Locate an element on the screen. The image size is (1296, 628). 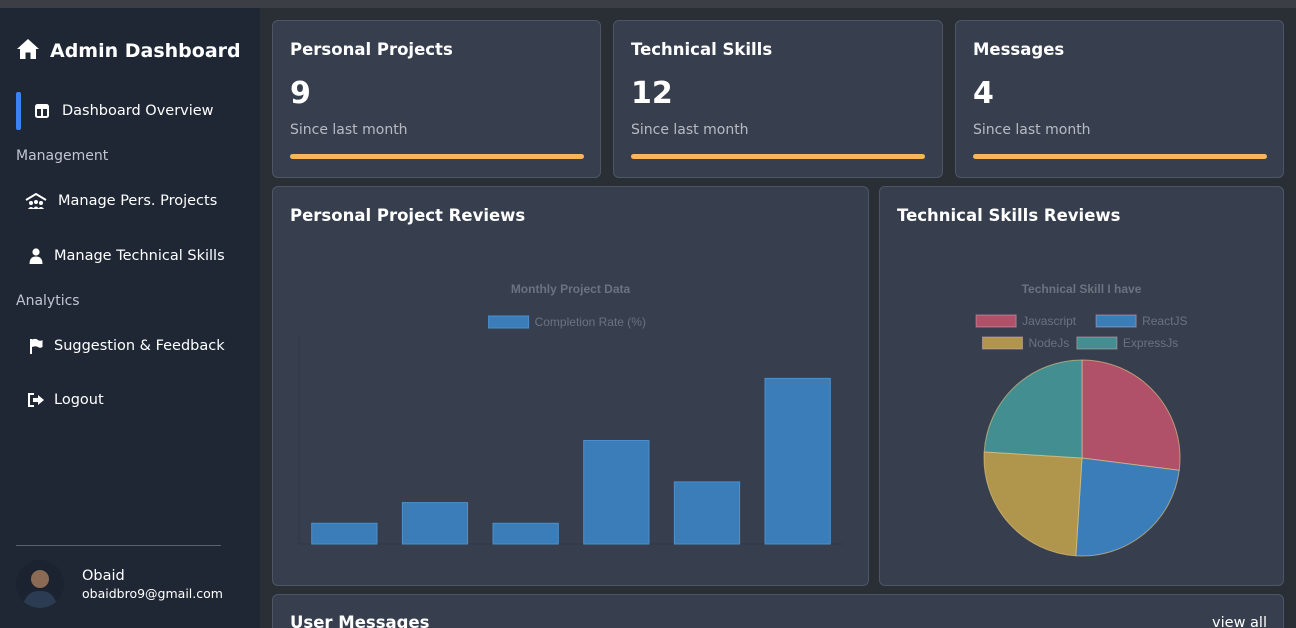
user-messages-panel: User Messages view all is located at coordinates (778, 611).